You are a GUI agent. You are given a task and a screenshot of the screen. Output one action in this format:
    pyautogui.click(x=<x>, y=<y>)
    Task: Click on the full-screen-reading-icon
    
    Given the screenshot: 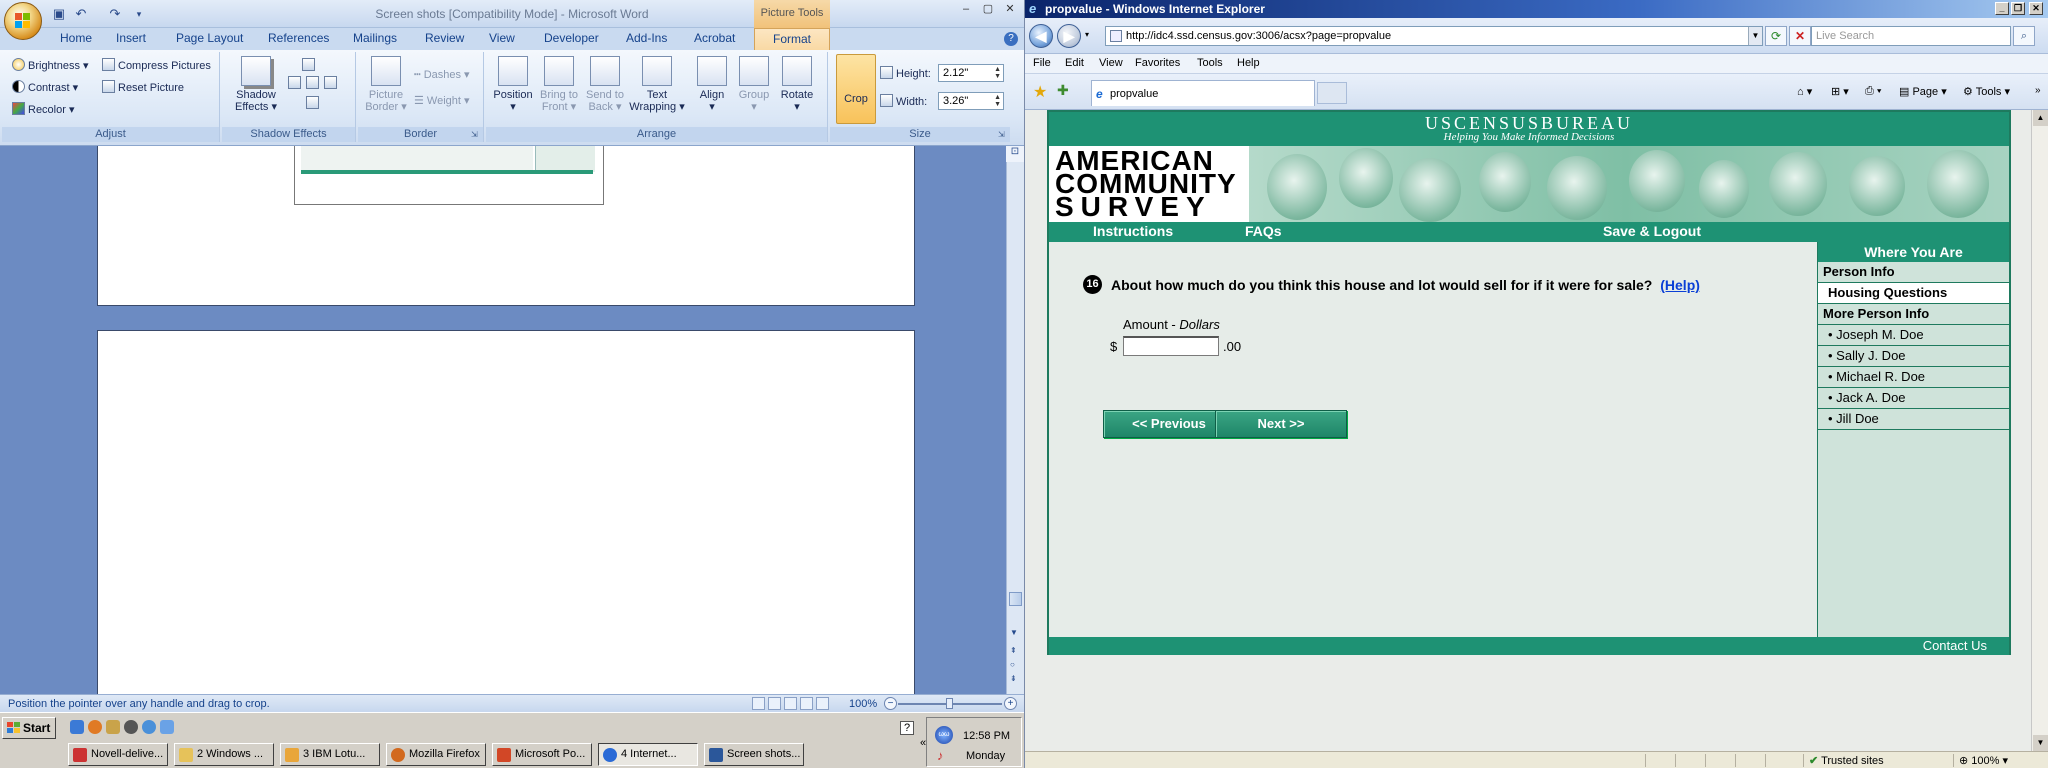 What is the action you would take?
    pyautogui.click(x=774, y=703)
    